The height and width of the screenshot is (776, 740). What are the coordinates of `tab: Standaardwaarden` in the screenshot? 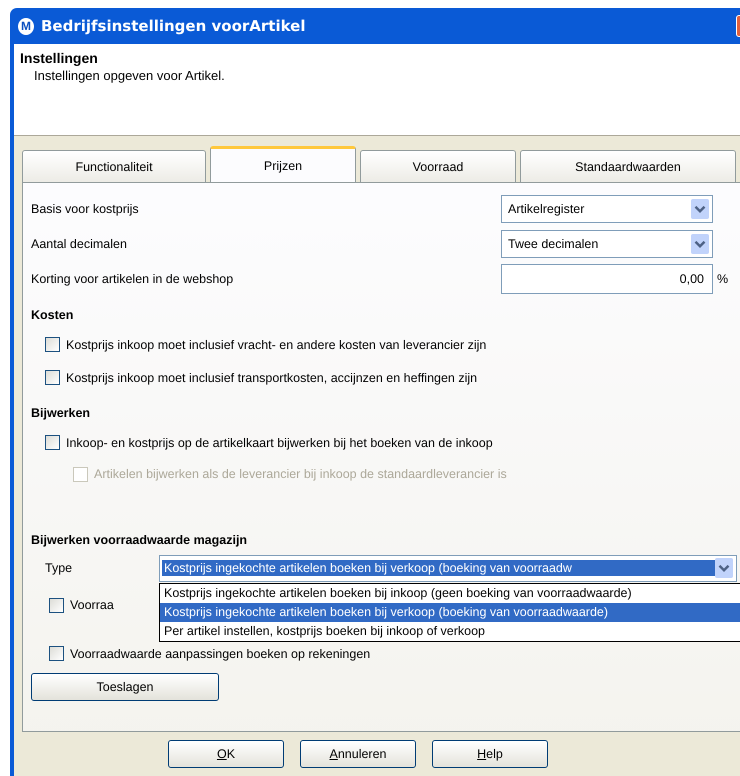 It's located at (628, 166).